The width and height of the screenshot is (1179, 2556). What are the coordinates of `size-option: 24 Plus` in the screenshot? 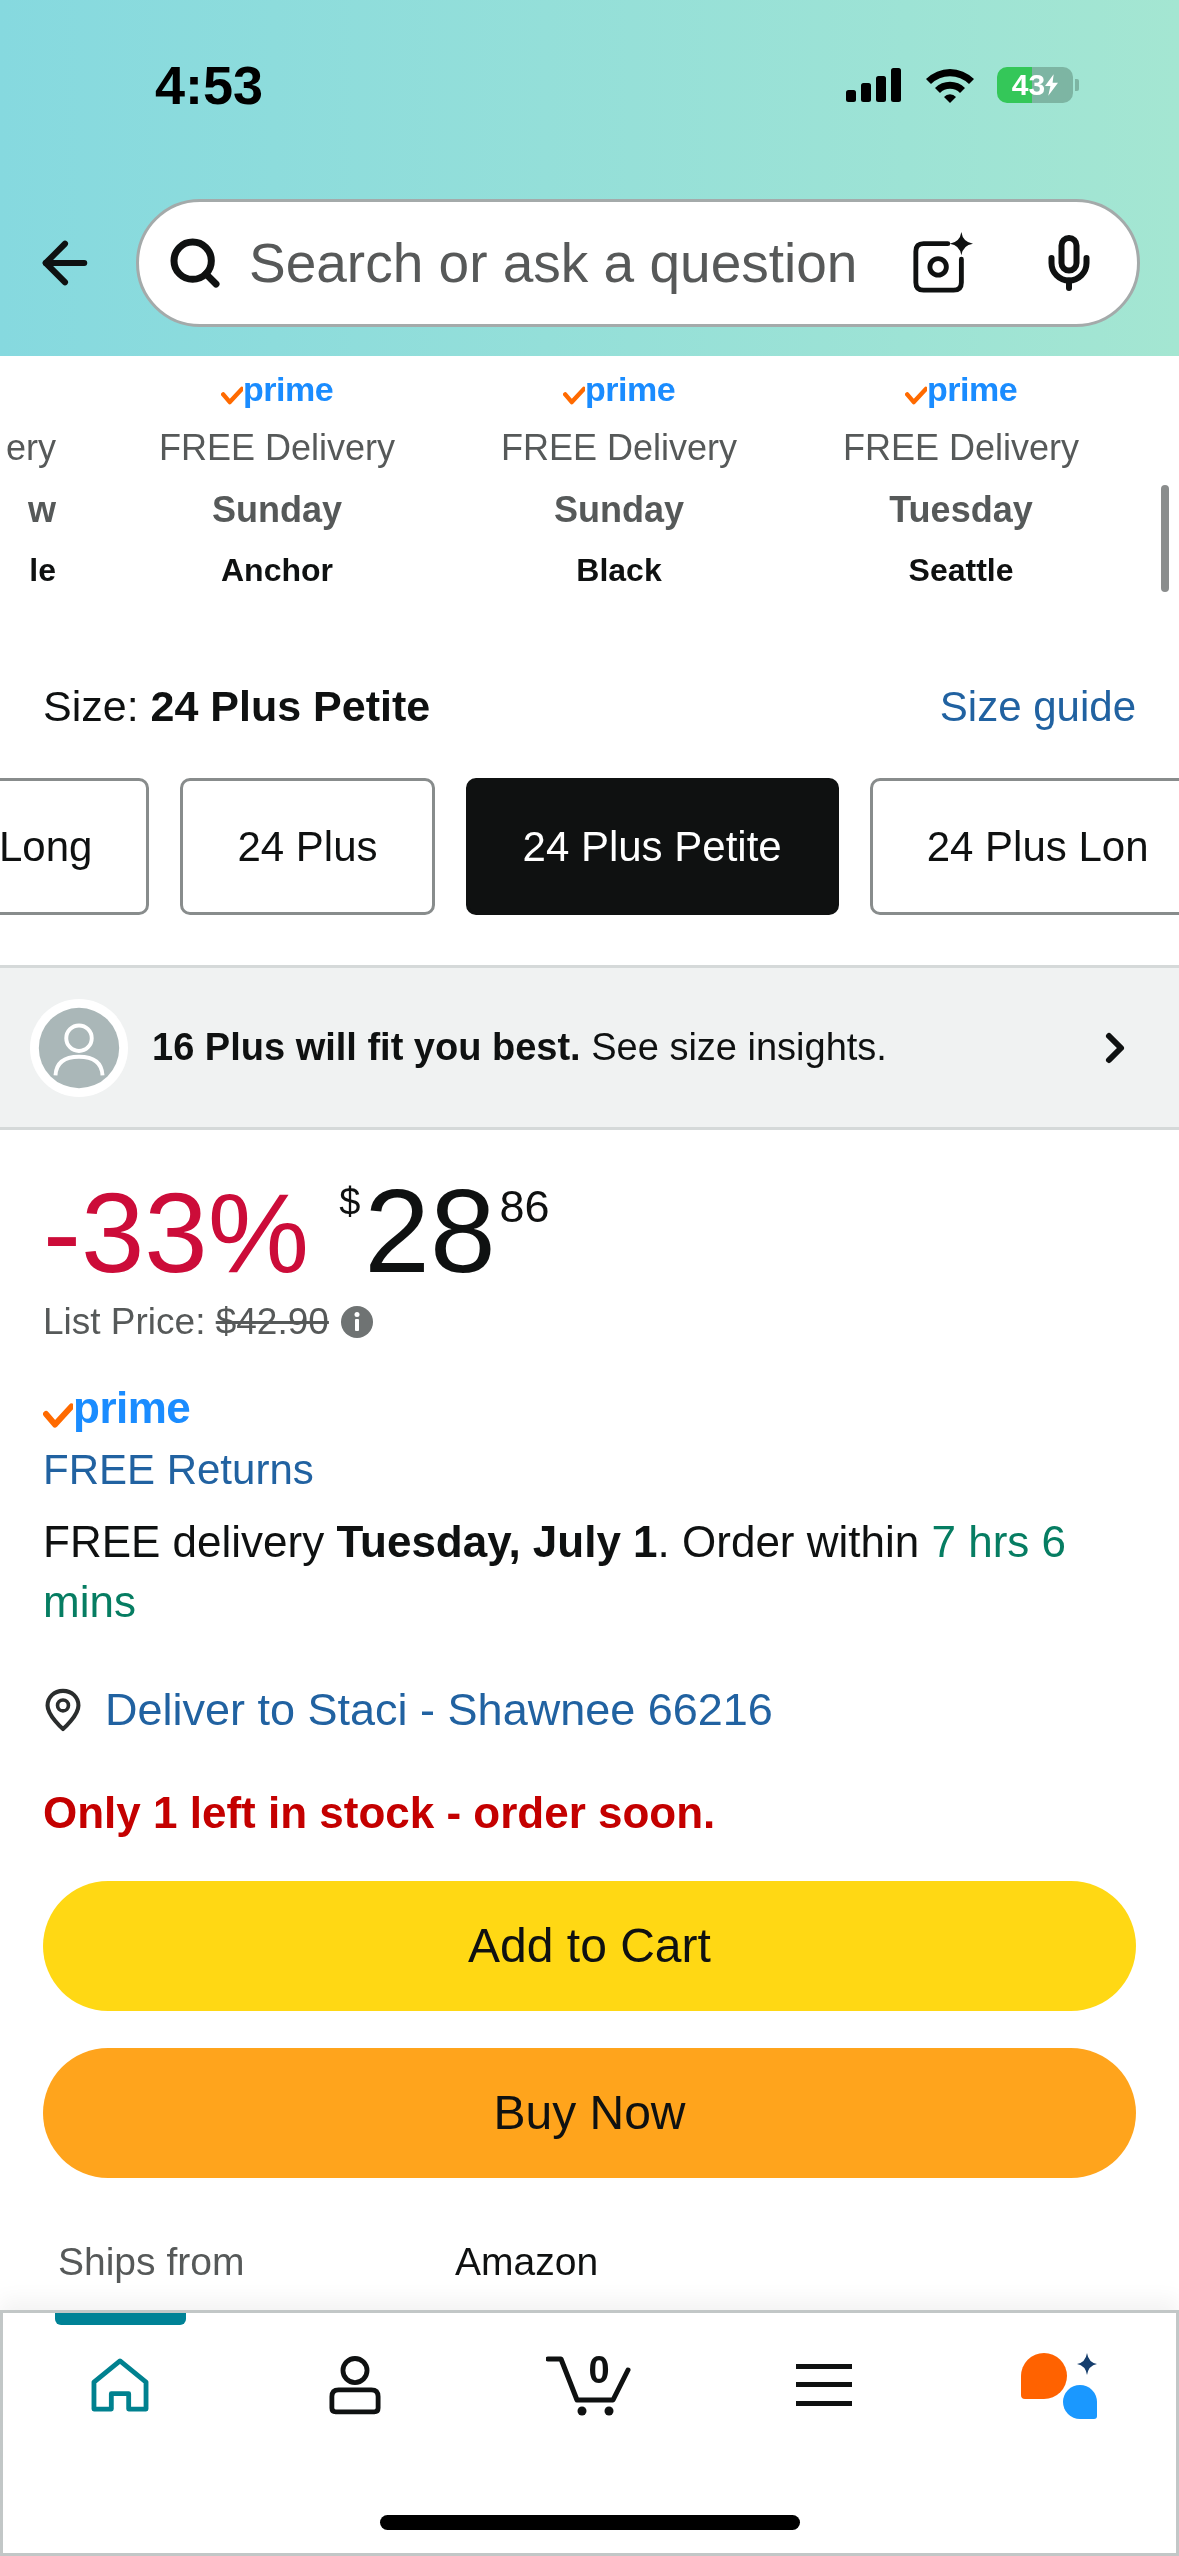 It's located at (307, 846).